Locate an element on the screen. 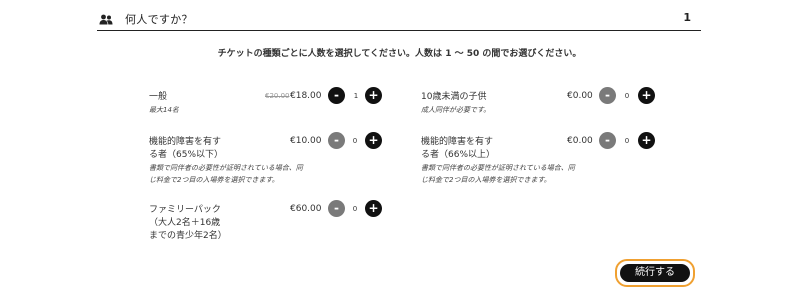 The image size is (799, 298). ticket-name: 一般 is located at coordinates (158, 97).